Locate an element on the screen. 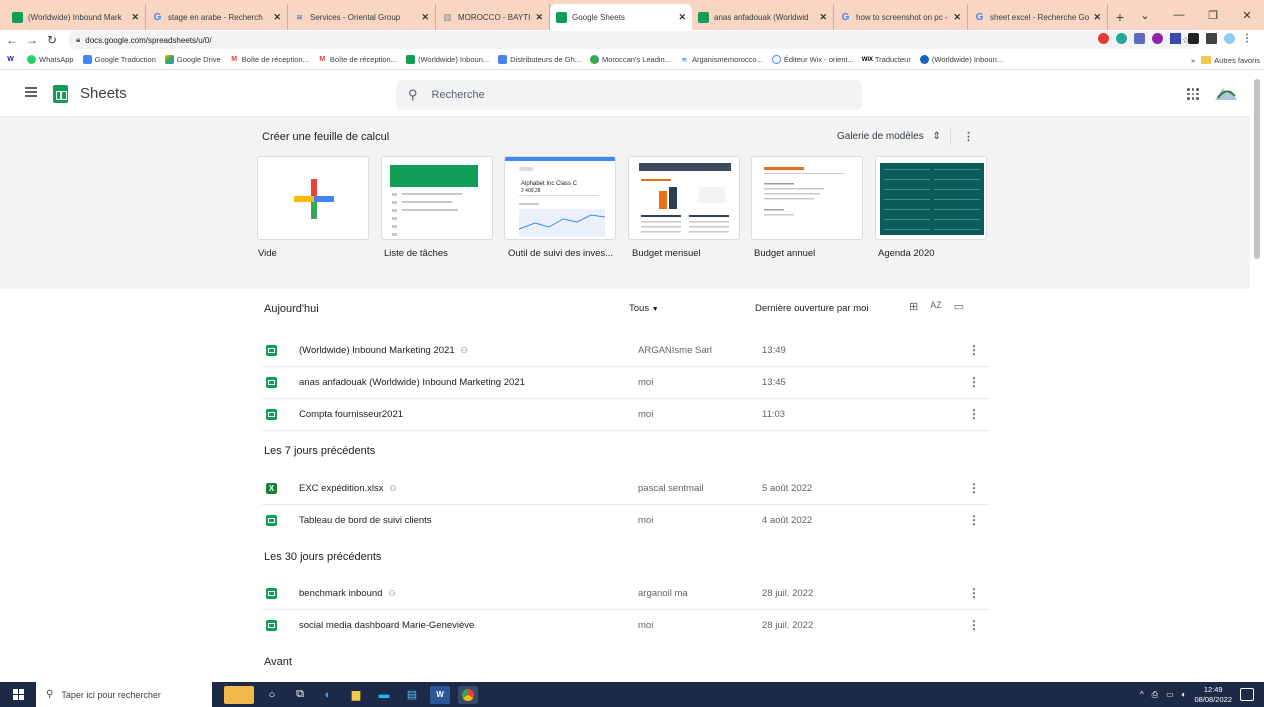 The height and width of the screenshot is (707, 1264). main-menu-icon is located at coordinates (31, 92).